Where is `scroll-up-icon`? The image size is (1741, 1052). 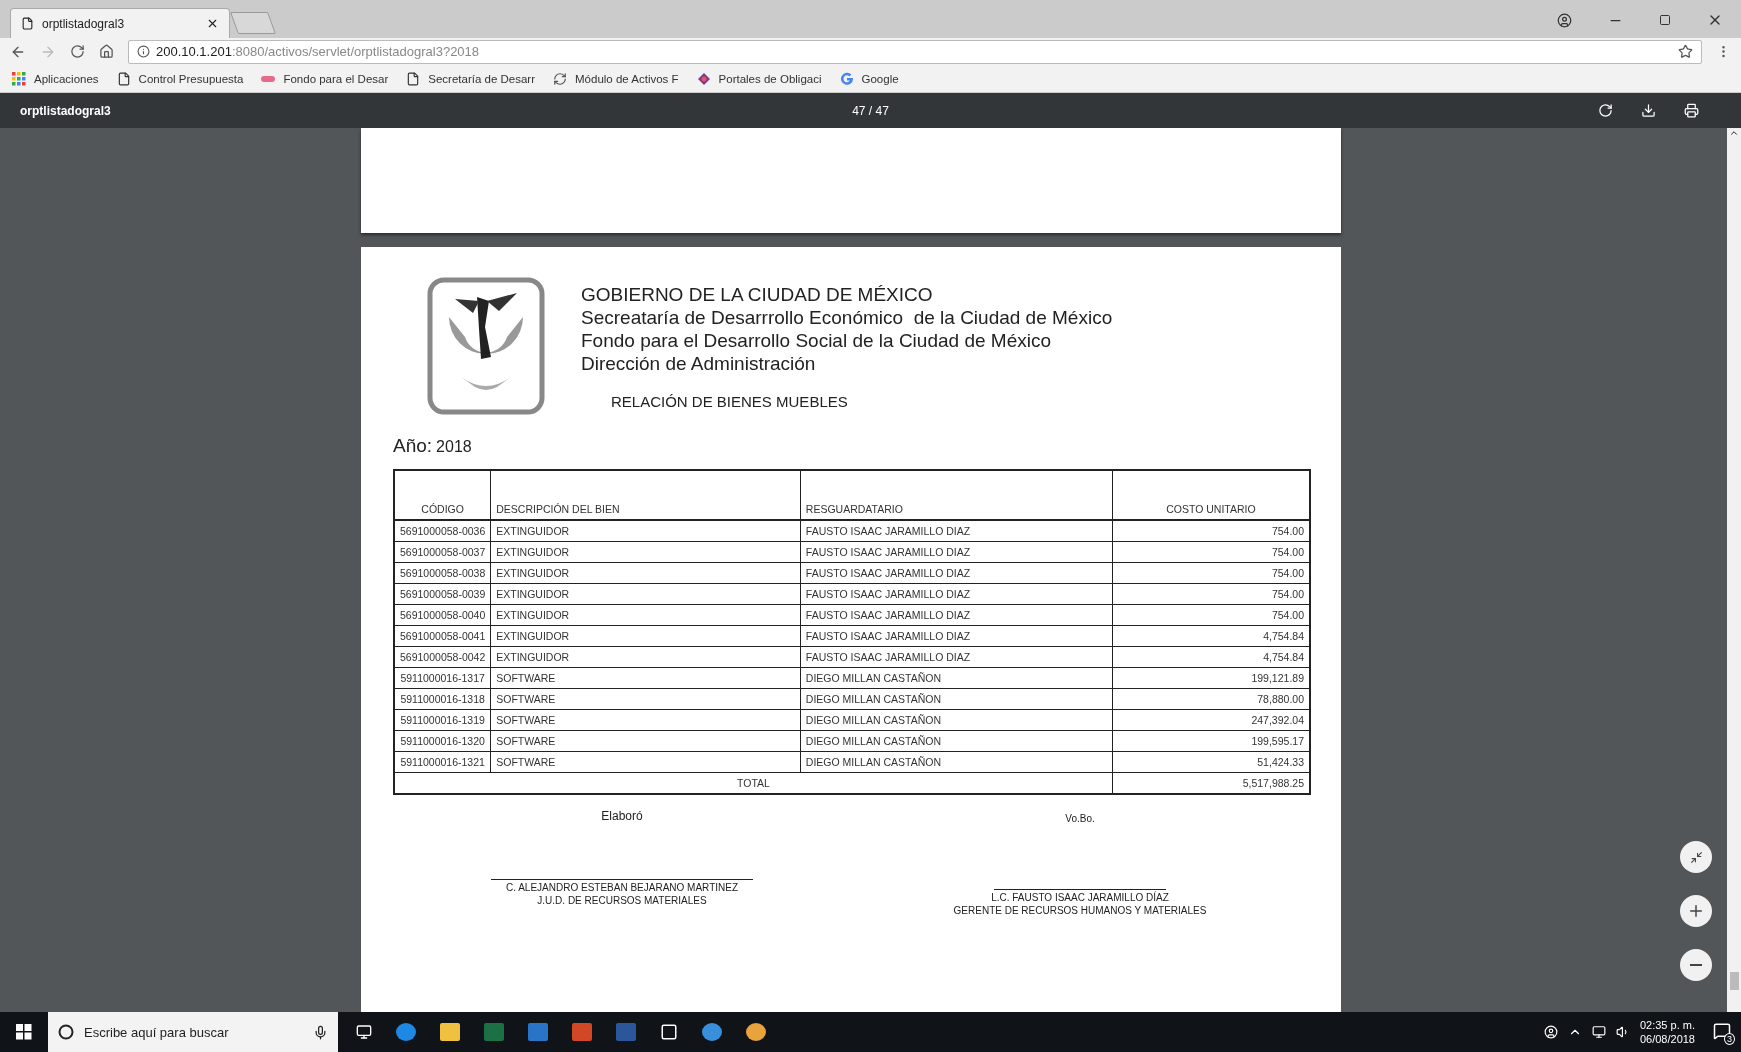
scroll-up-icon is located at coordinates (1734, 133).